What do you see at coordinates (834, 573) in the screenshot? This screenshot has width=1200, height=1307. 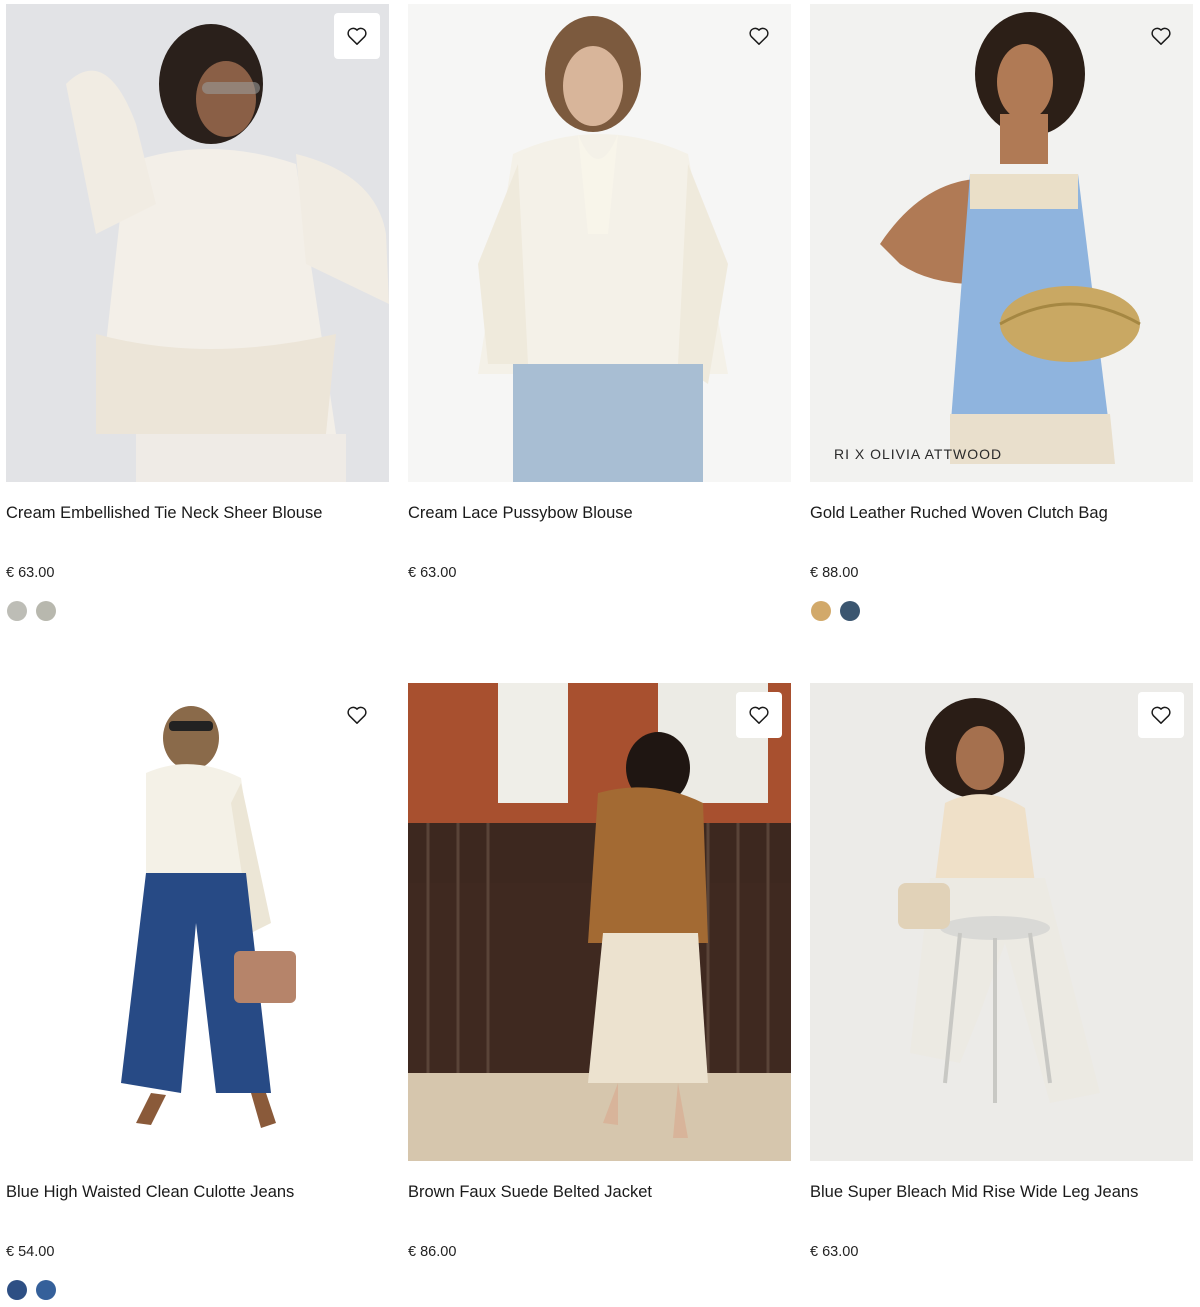 I see `product-price: € 88.00` at bounding box center [834, 573].